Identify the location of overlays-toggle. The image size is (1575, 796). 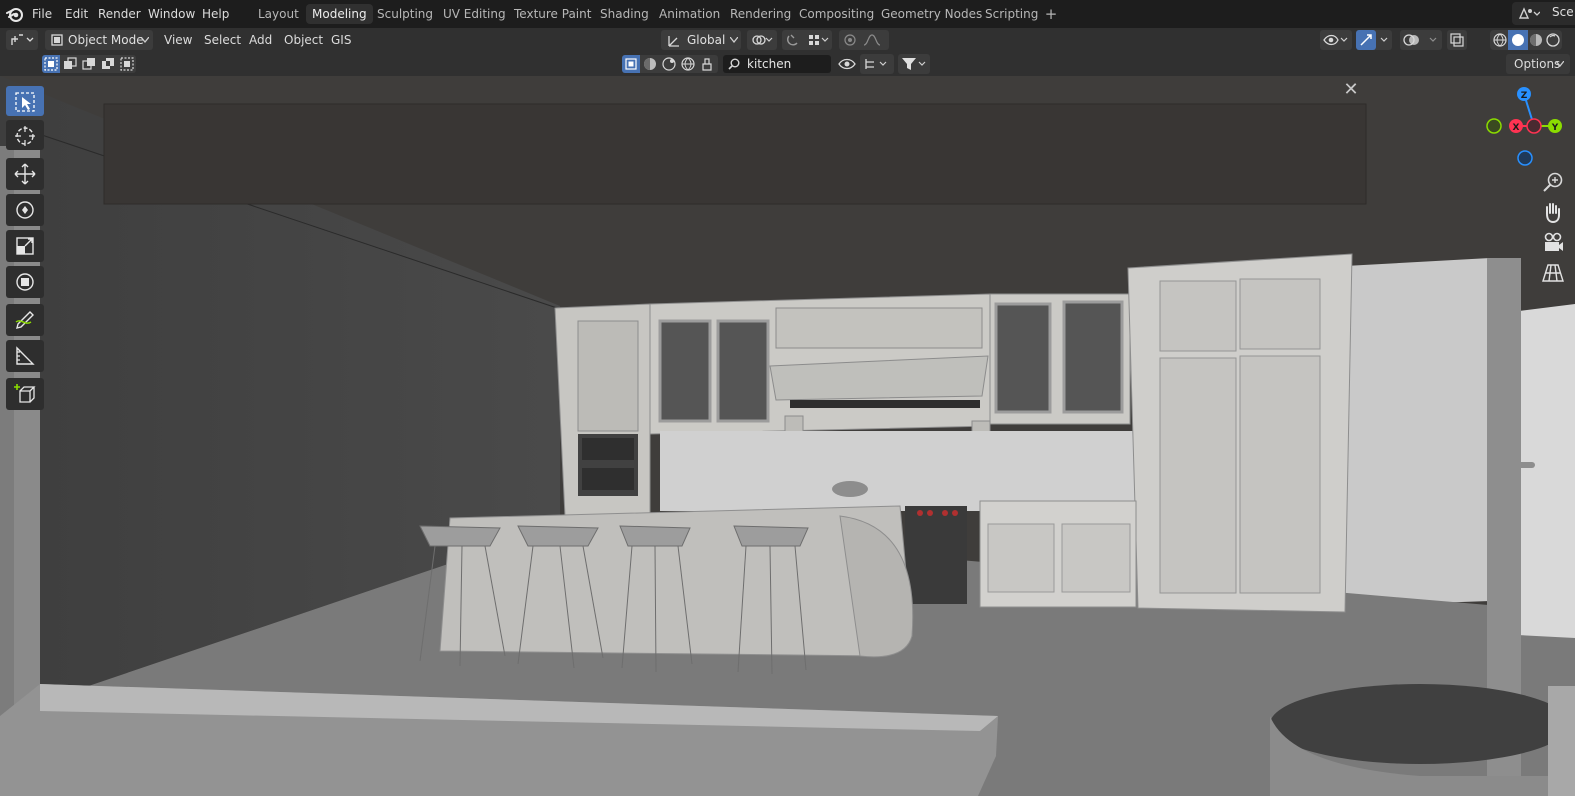
(1421, 40).